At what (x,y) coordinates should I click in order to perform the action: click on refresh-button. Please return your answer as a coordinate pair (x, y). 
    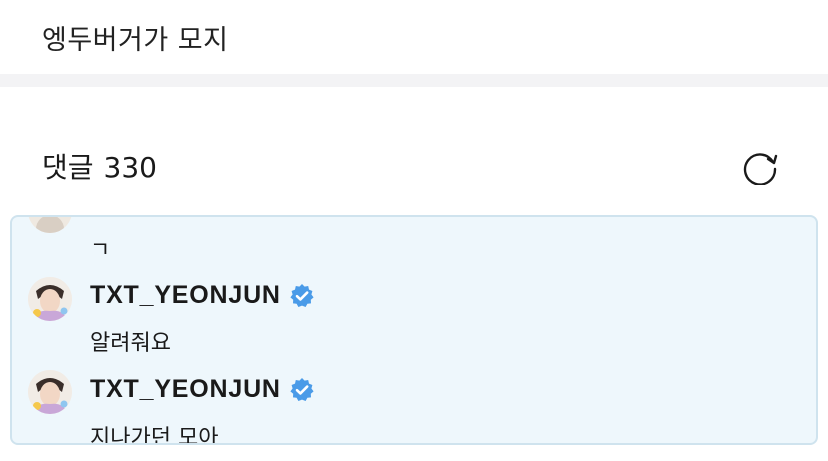
    Looking at the image, I should click on (760, 165).